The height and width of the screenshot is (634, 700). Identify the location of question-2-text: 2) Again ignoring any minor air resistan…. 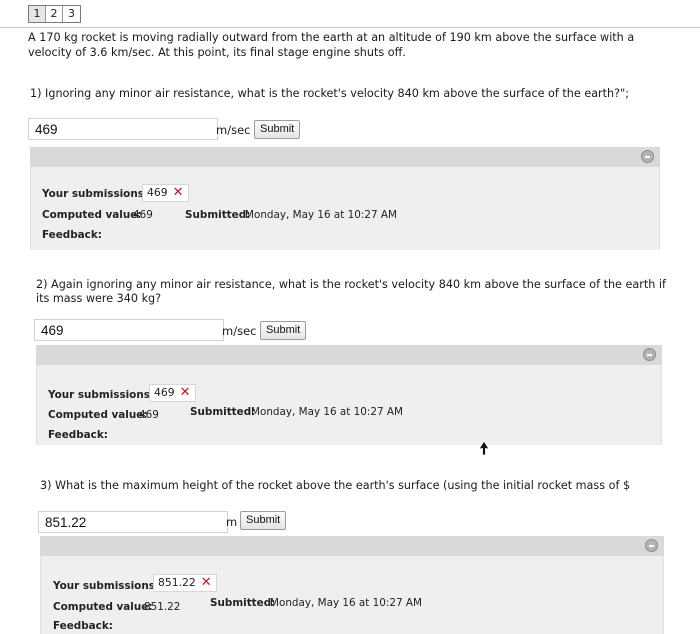
(351, 291).